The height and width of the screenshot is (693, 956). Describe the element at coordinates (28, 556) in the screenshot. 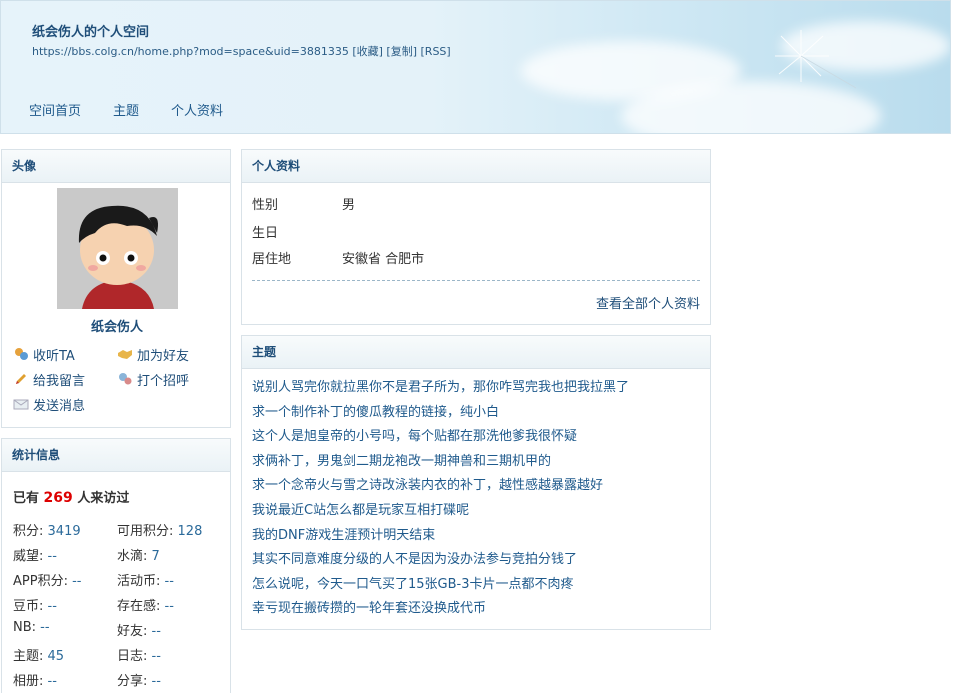

I see `stat-label: 威望:` at that location.